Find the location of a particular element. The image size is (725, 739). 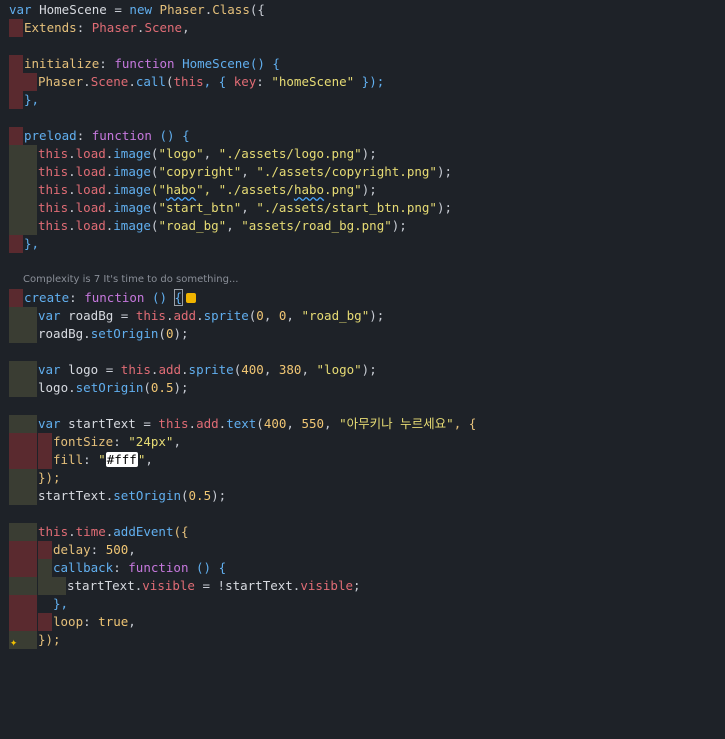

code-line-16: create: function () { is located at coordinates (362, 298).